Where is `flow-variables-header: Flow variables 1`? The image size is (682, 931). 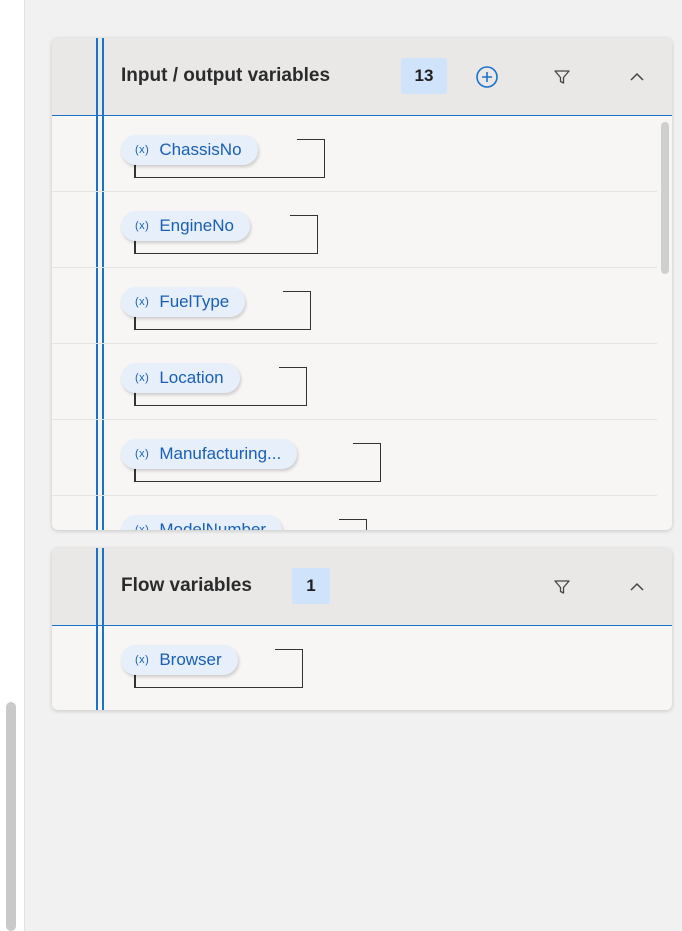 flow-variables-header: Flow variables 1 is located at coordinates (362, 587).